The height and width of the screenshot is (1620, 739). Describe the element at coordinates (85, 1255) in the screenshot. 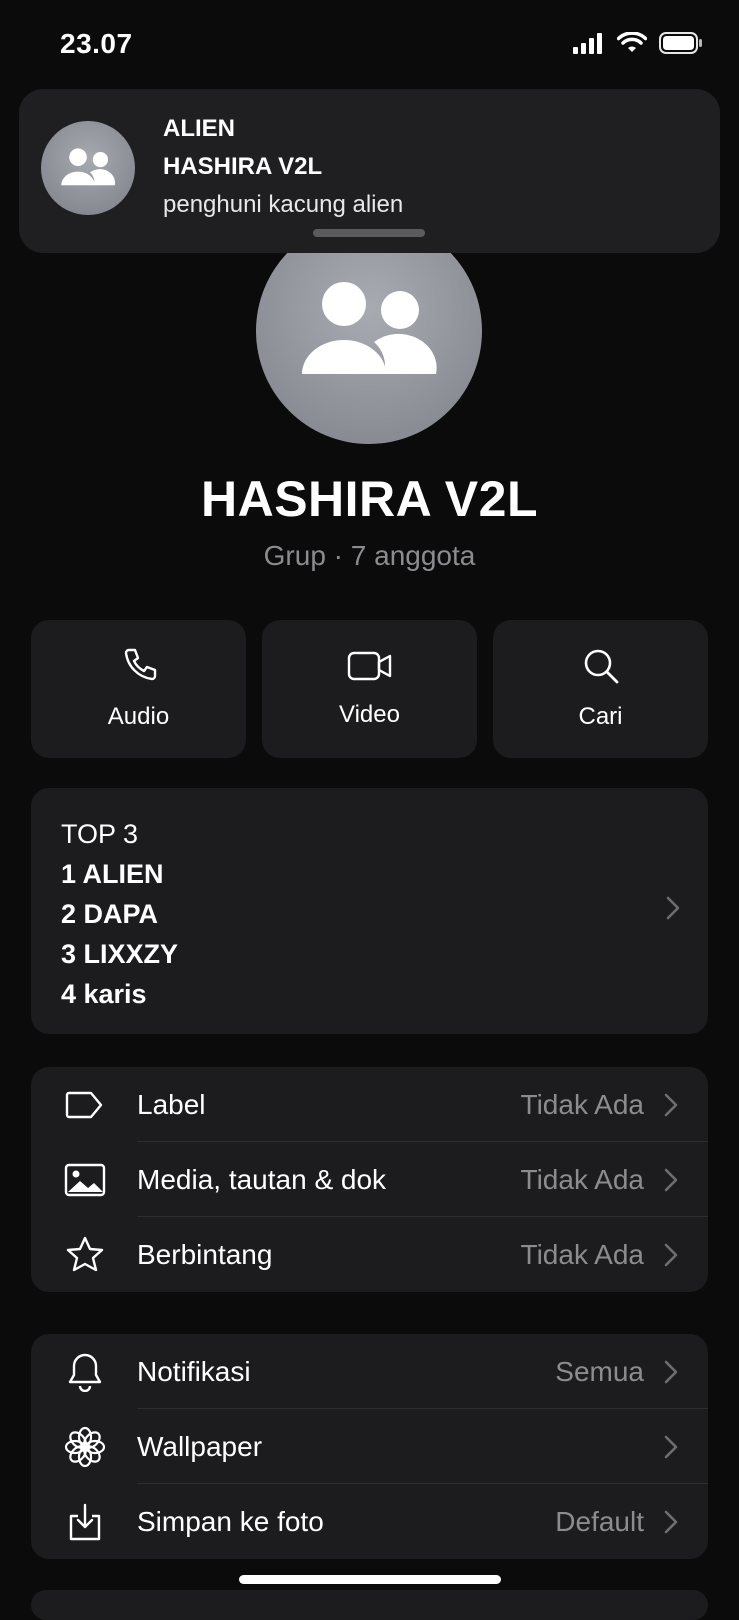

I see `star-icon` at that location.